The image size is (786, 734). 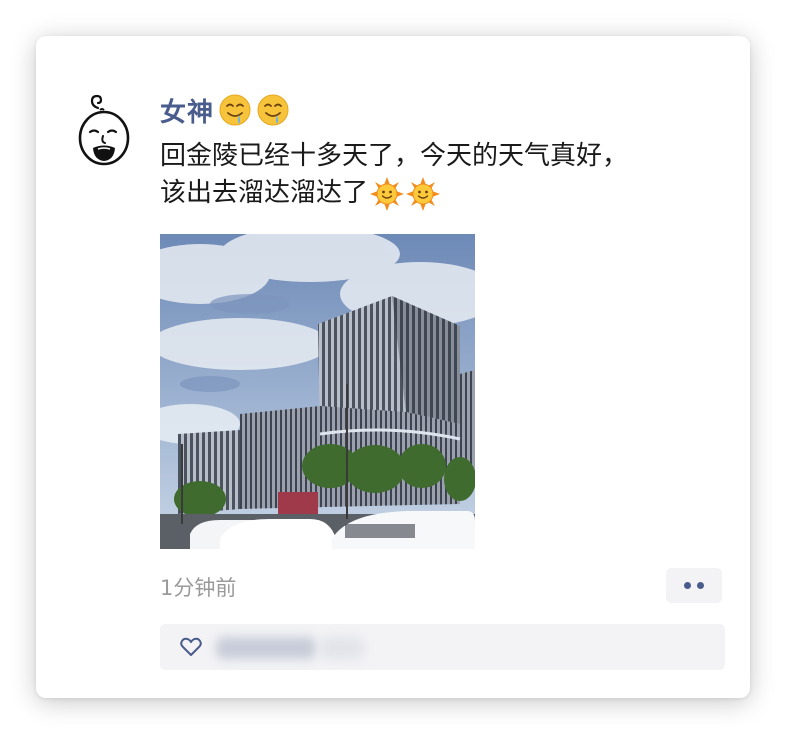 I want to click on post-text-line: 回金陵已经十多天了，今天的天气真好，, so click(x=440, y=156).